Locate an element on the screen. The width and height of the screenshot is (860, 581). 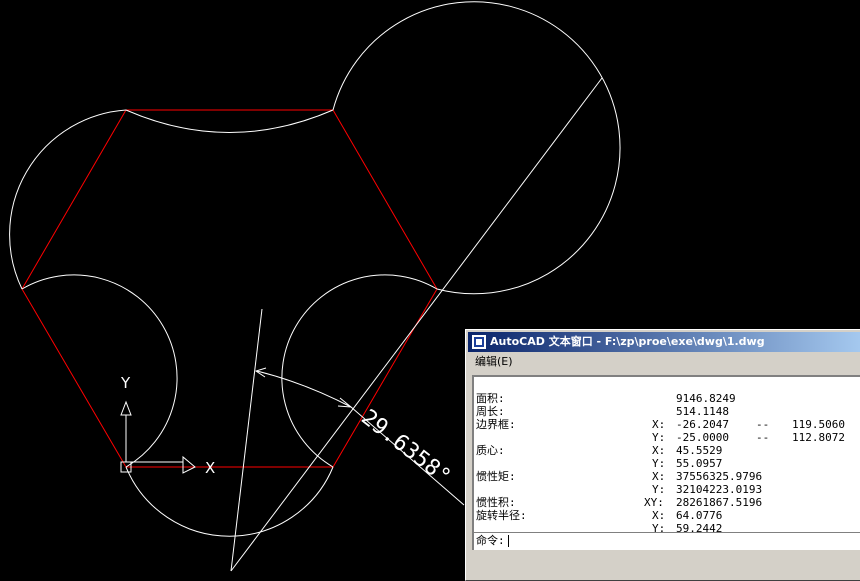
title-bar: AutoCAD 文本窗口 - F:\zp\proe\exe\dwg\1.dwg is located at coordinates (664, 342).